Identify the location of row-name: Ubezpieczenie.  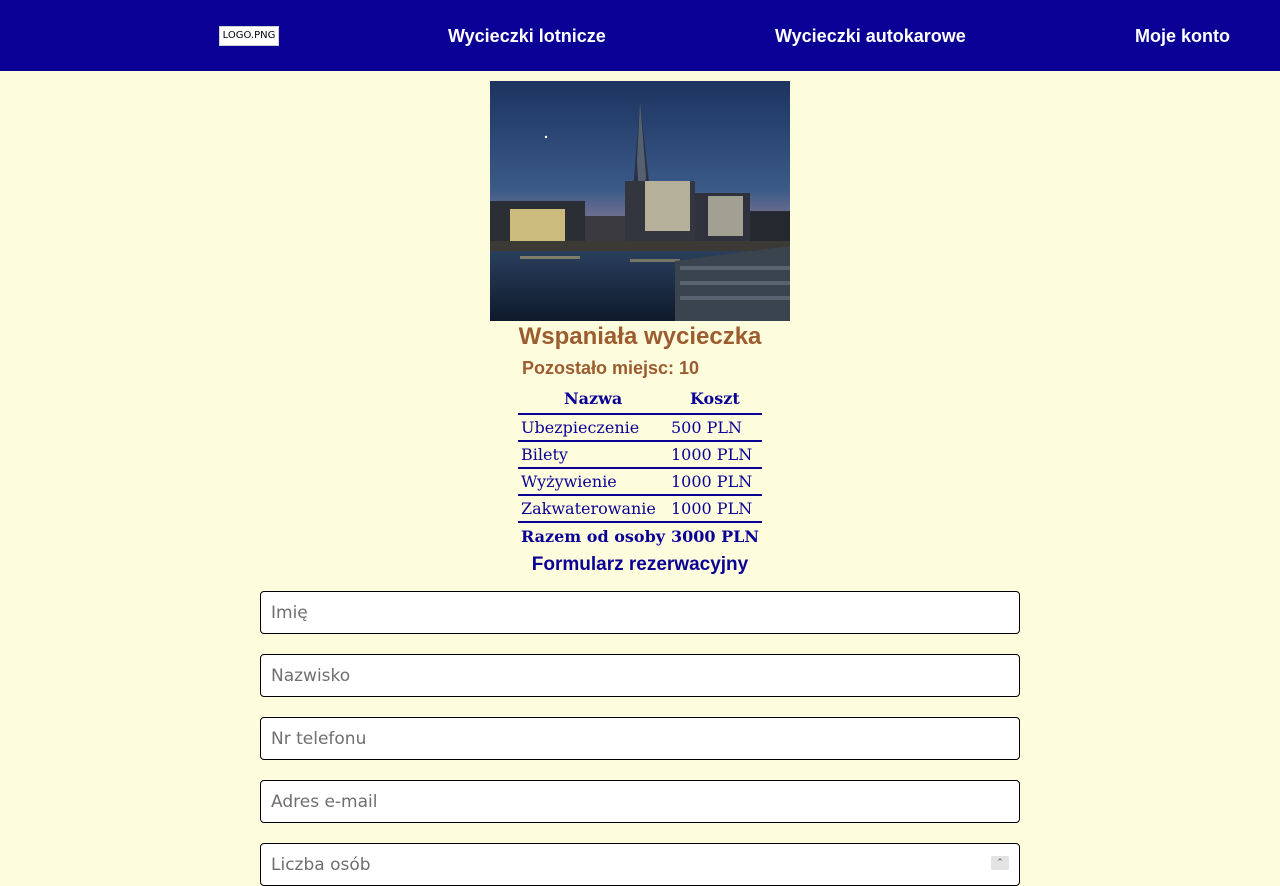
(580, 427).